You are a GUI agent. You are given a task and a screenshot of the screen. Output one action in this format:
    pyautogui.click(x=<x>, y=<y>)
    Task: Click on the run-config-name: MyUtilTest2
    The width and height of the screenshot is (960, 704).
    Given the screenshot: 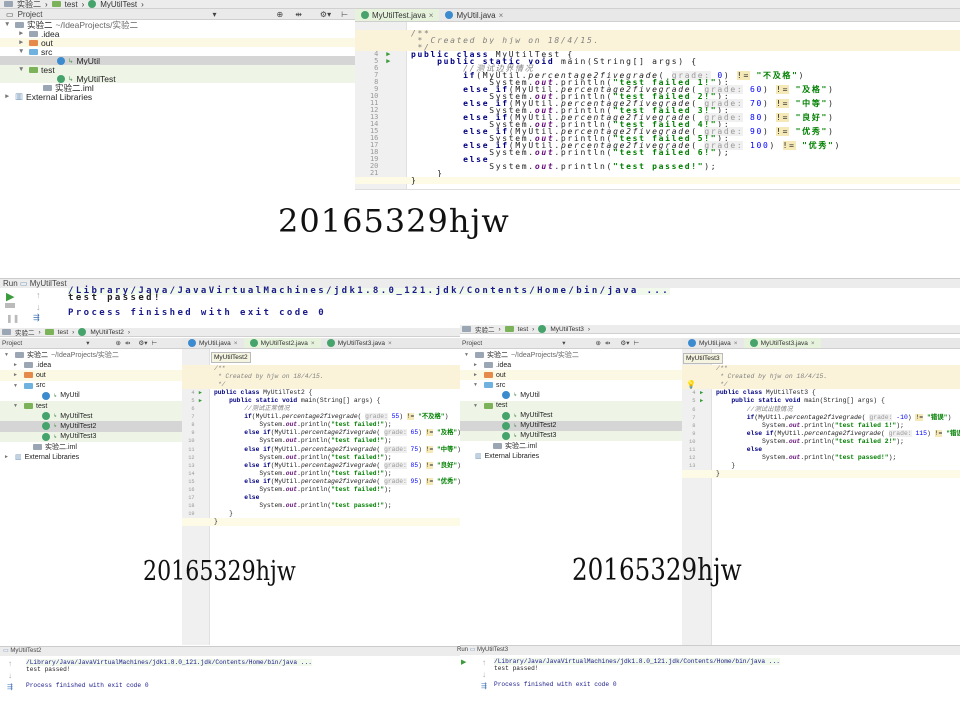 What is the action you would take?
    pyautogui.click(x=25, y=651)
    